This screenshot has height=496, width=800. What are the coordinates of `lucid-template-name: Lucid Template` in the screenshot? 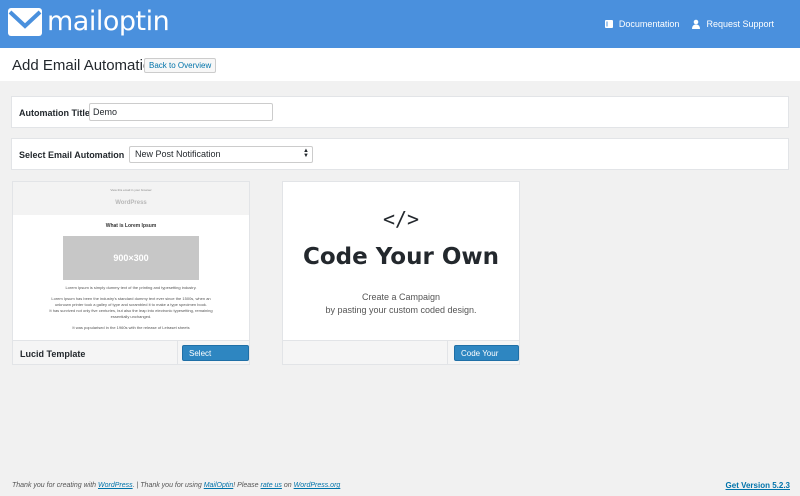 It's located at (53, 354).